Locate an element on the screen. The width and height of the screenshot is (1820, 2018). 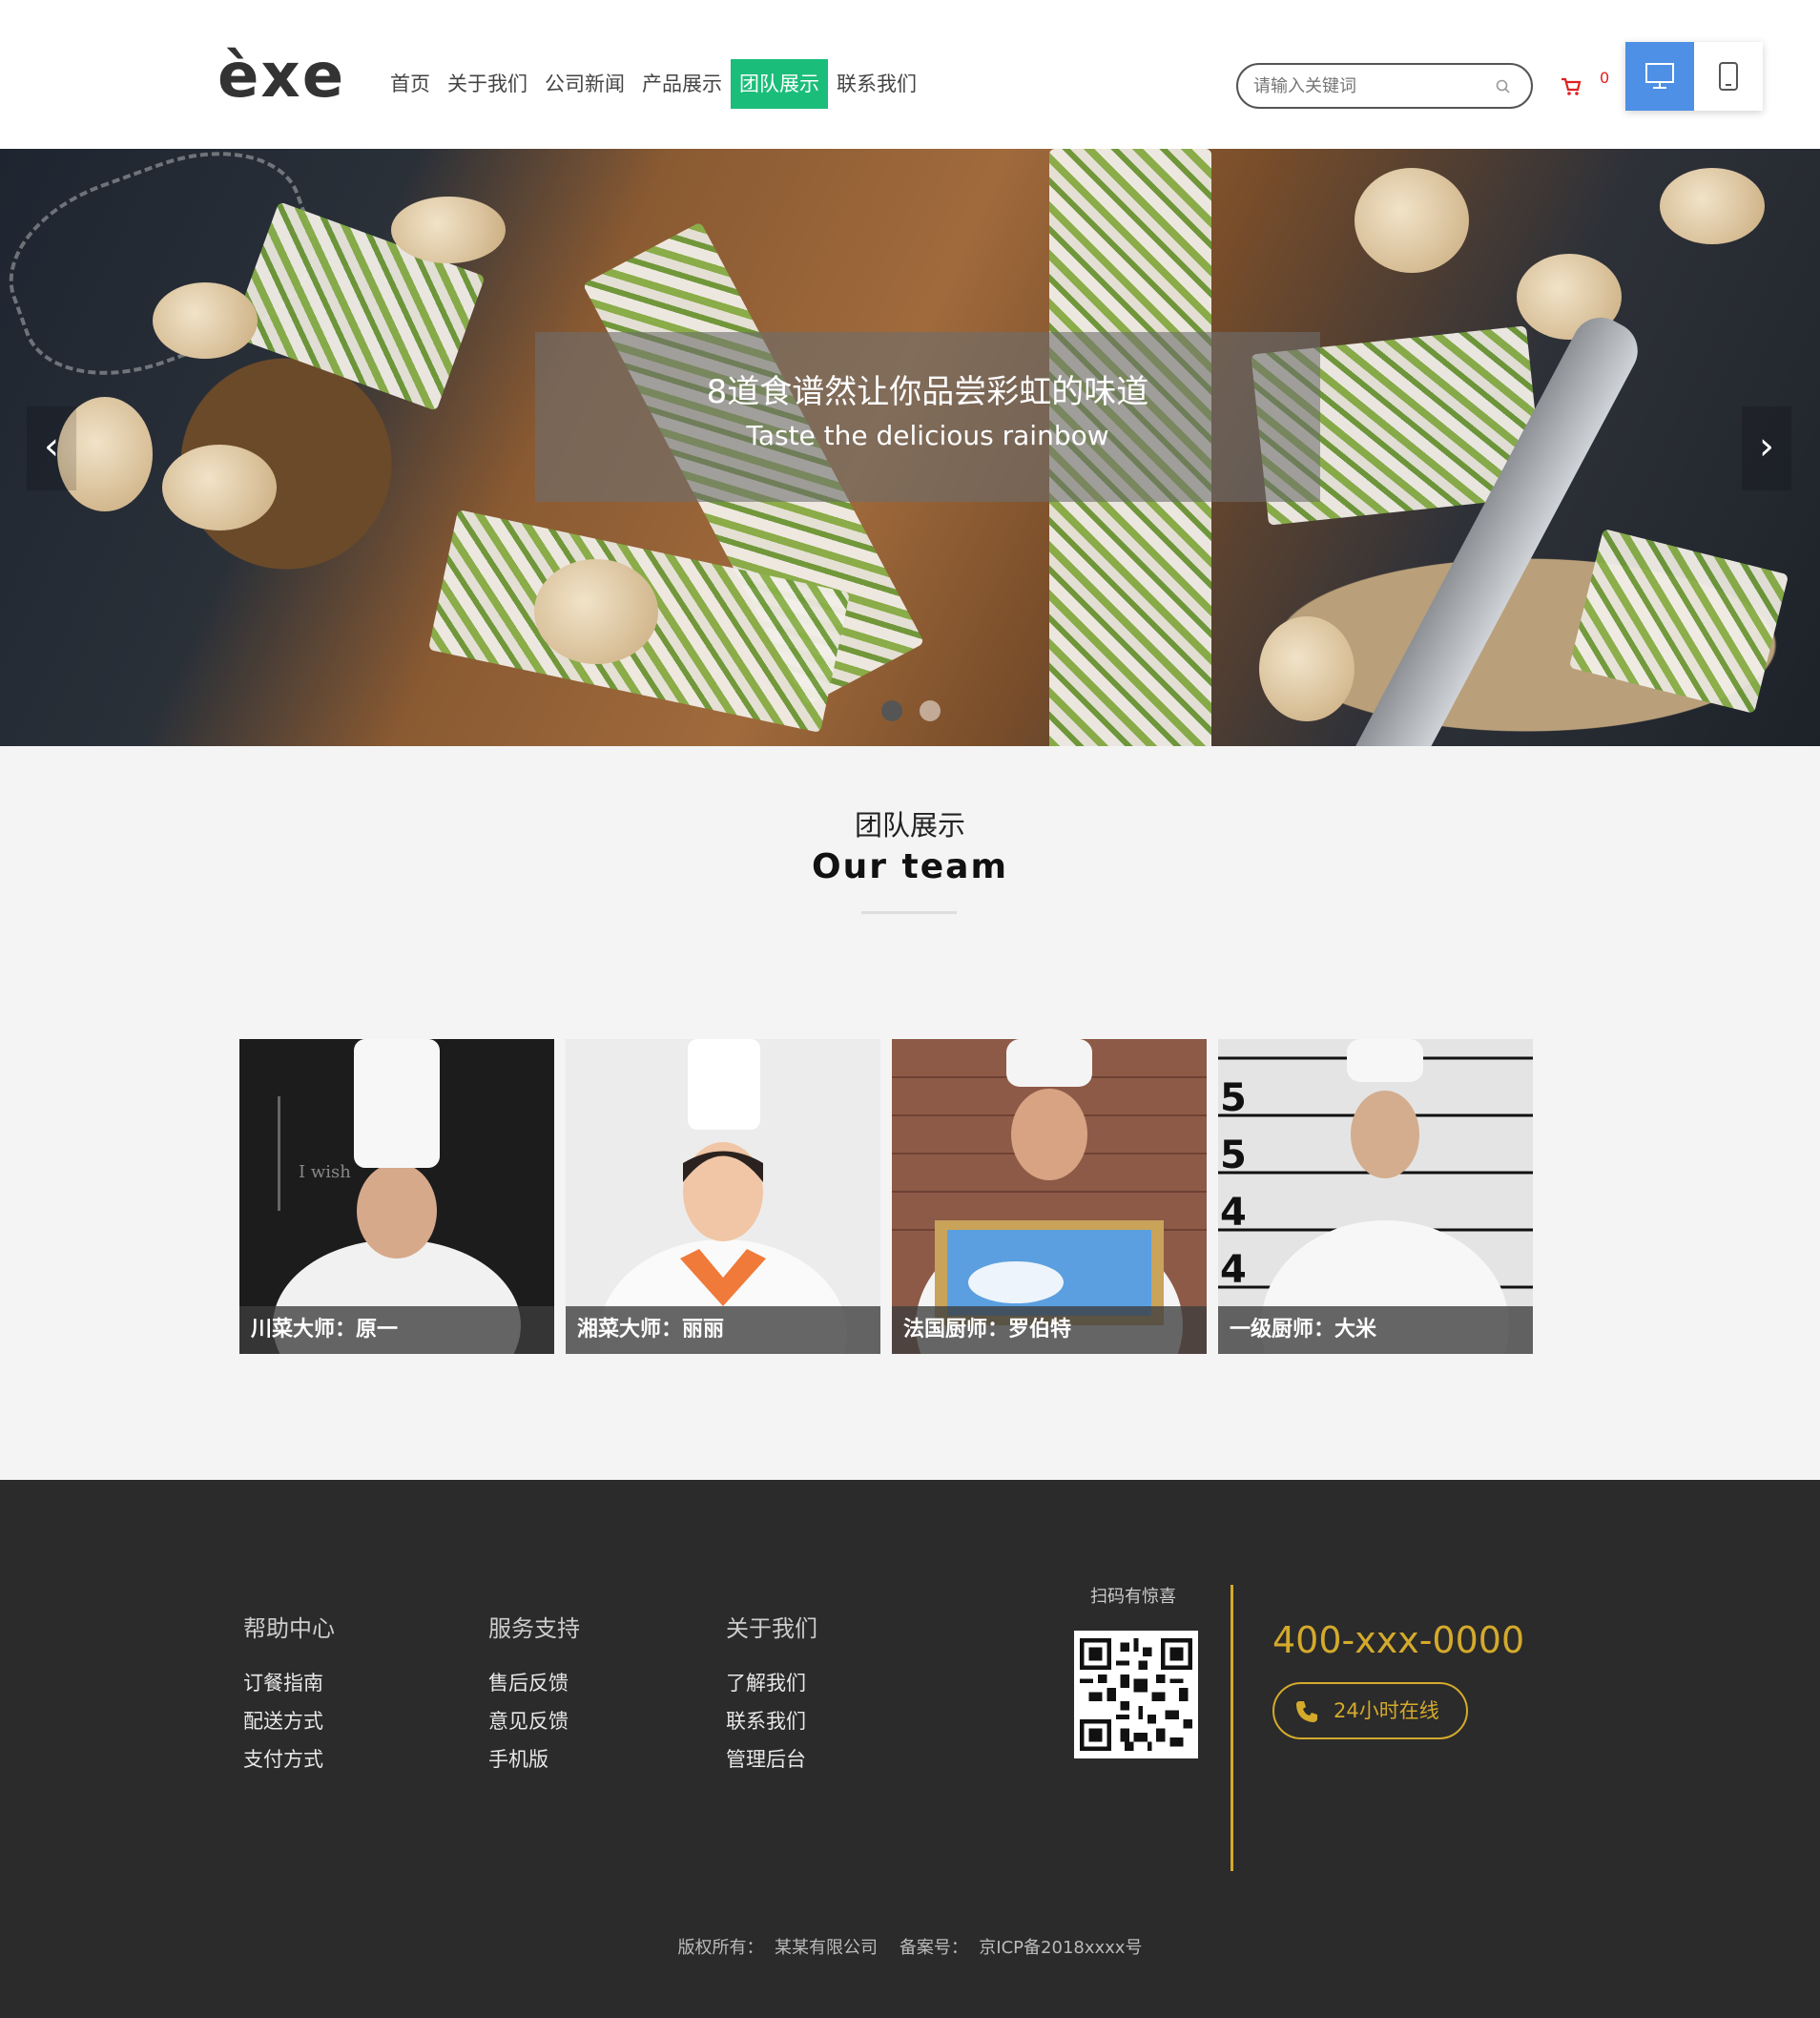
main-nav: 首页 关于我们 公司新闻 产品展示 团队展示 联系我们 is located at coordinates (653, 84).